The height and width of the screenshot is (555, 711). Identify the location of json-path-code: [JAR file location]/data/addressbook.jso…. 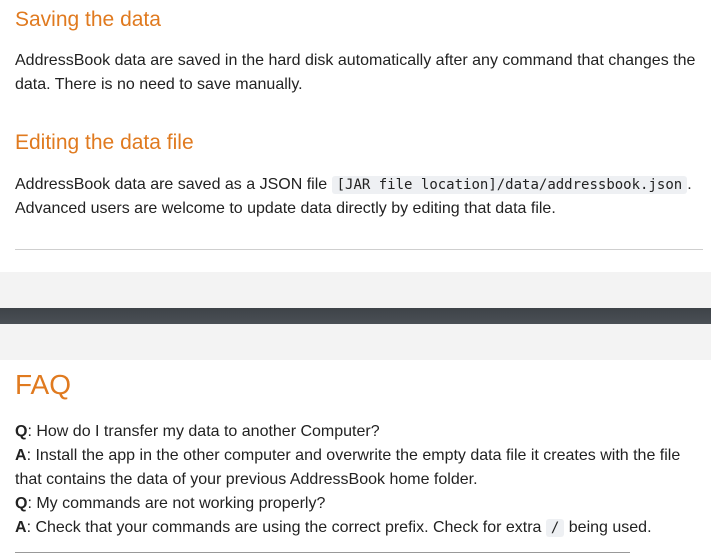
(509, 185).